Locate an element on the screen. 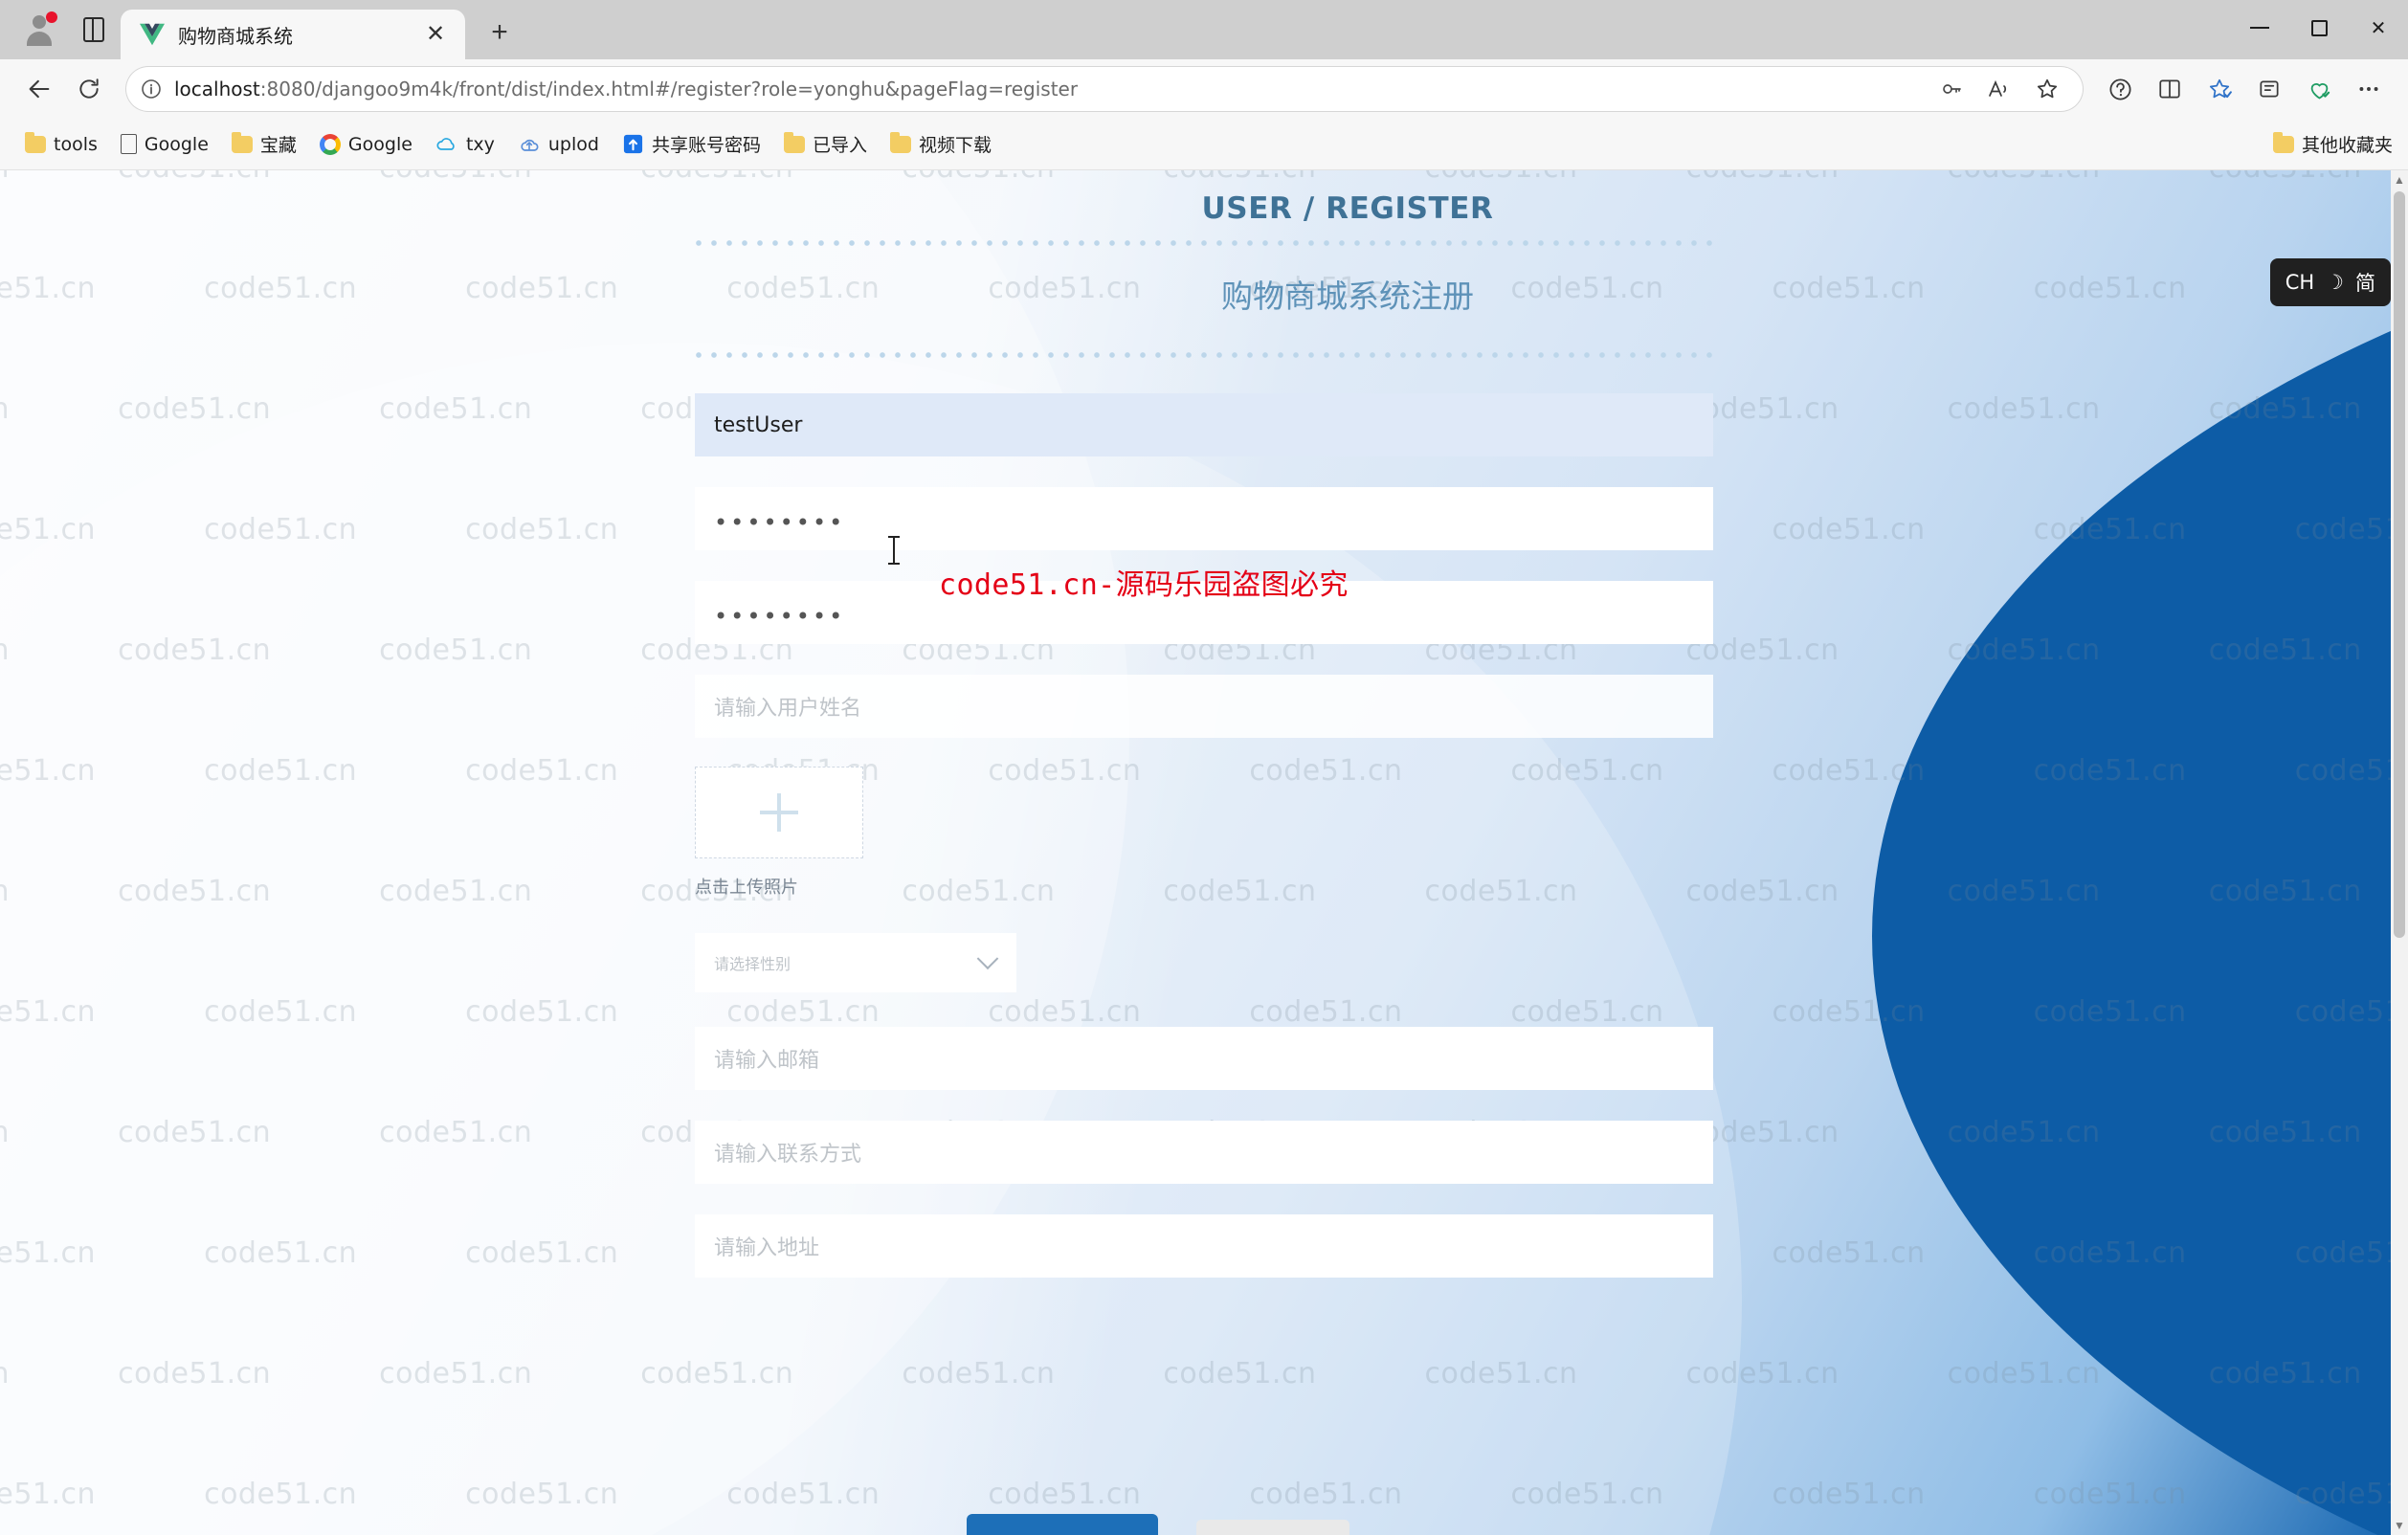 This screenshot has height=1535, width=2408. bookmark-google-doc: Google is located at coordinates (164, 144).